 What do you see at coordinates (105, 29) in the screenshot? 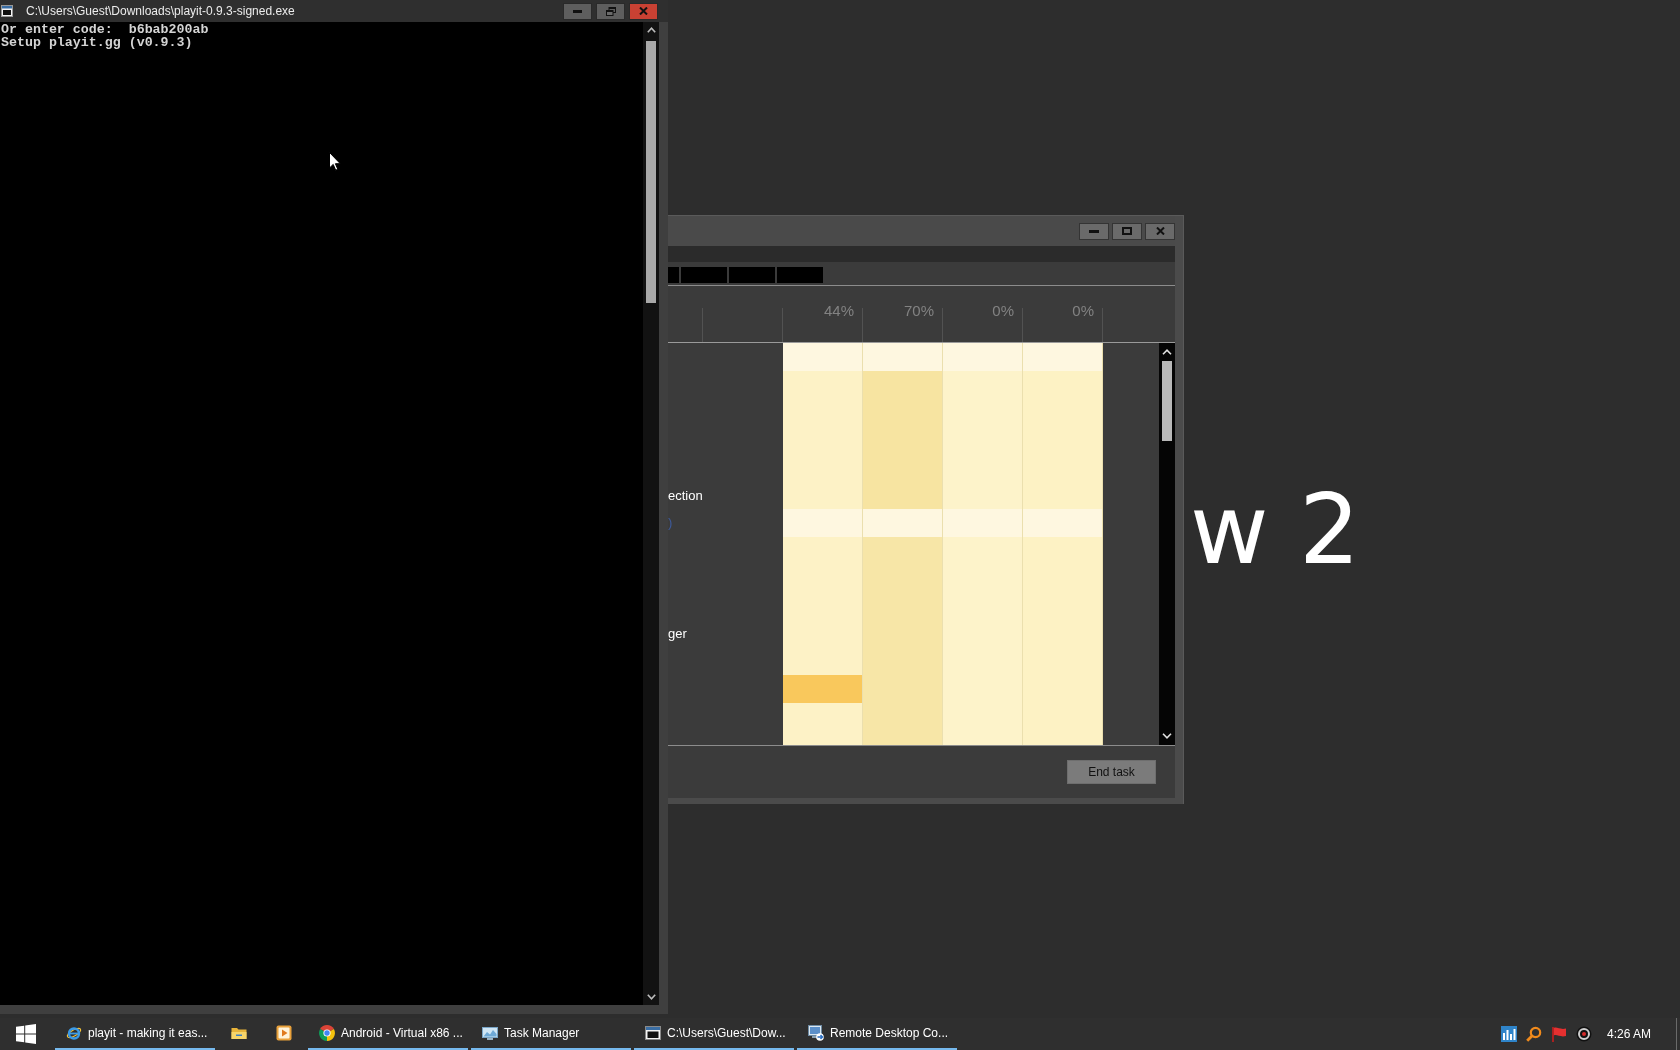
I see `console-line: Or enter code: b6bab200ab` at bounding box center [105, 29].